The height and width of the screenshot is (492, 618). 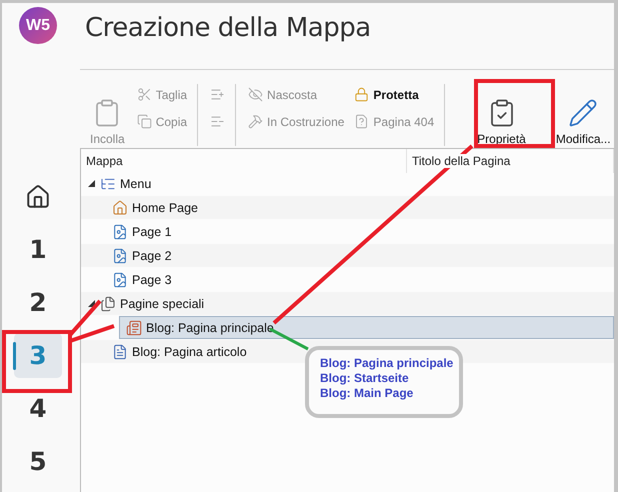 I want to click on app-logo: W5, so click(x=38, y=25).